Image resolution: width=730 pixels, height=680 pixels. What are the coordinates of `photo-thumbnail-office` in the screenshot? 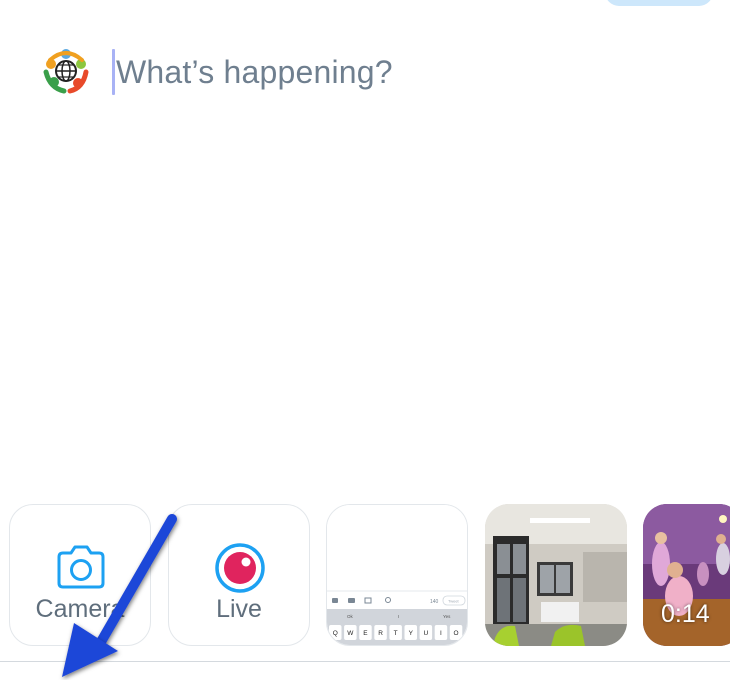 It's located at (556, 575).